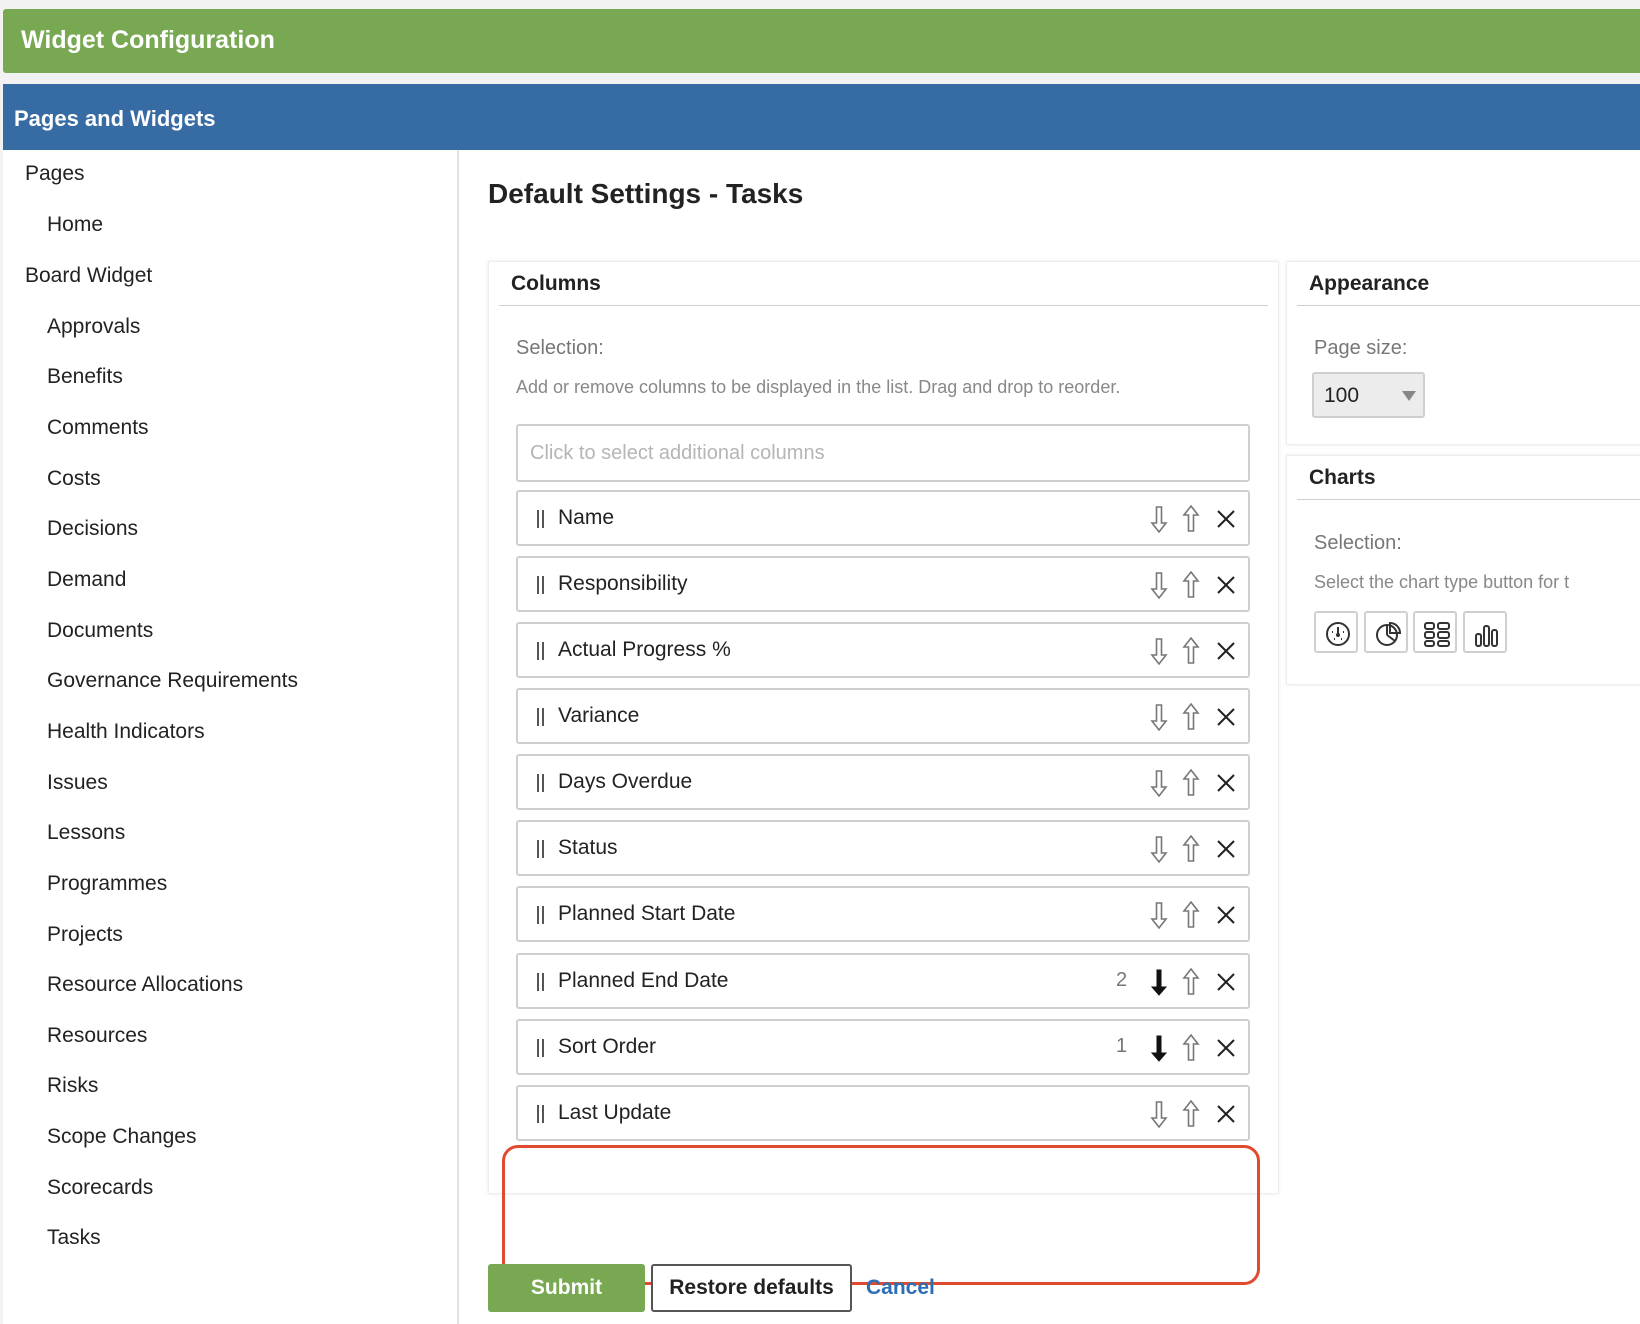 The image size is (1640, 1324). Describe the element at coordinates (55, 174) in the screenshot. I see `sidebar-item-pages: Pages` at that location.